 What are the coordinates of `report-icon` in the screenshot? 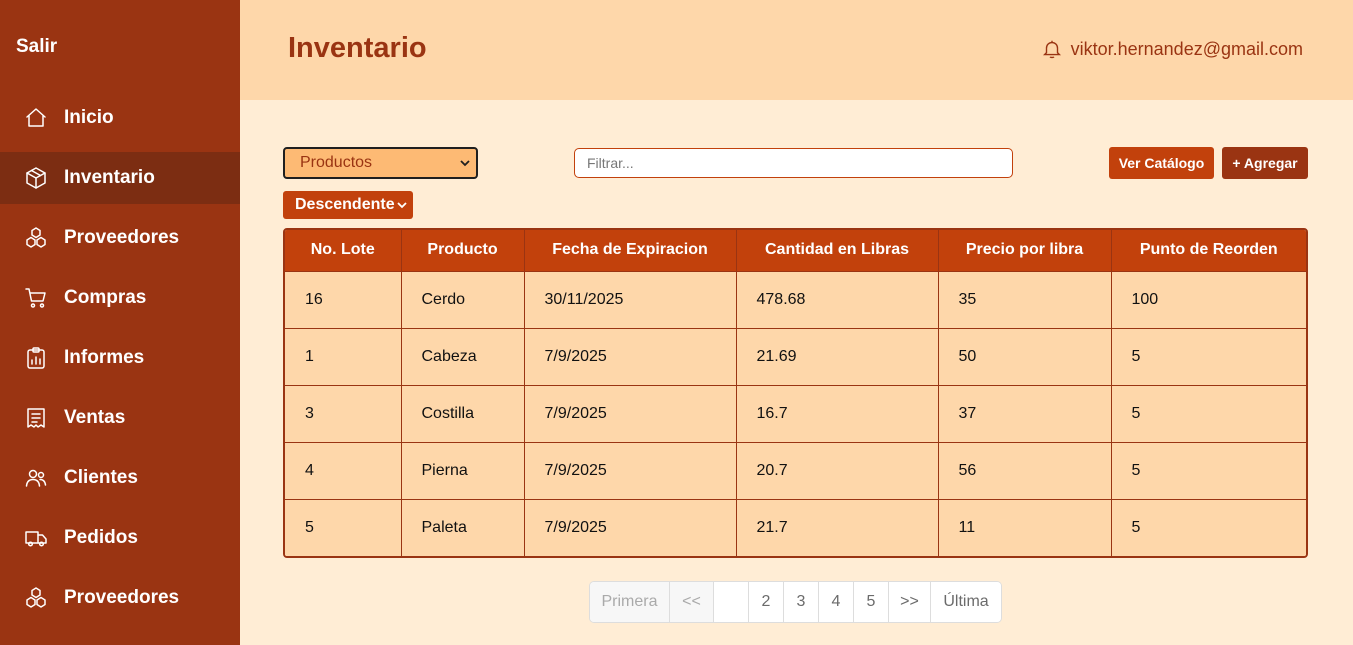 It's located at (36, 358).